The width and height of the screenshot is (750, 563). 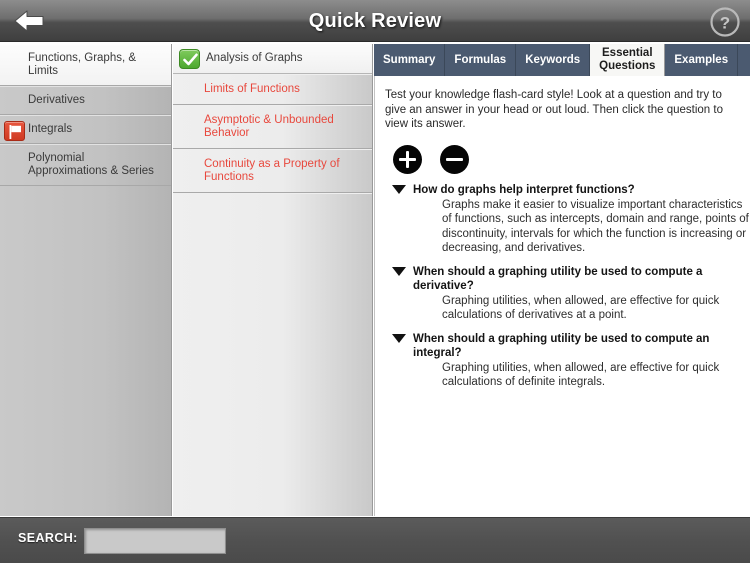 I want to click on tab-essential-questions: Essential Questions, so click(x=628, y=60).